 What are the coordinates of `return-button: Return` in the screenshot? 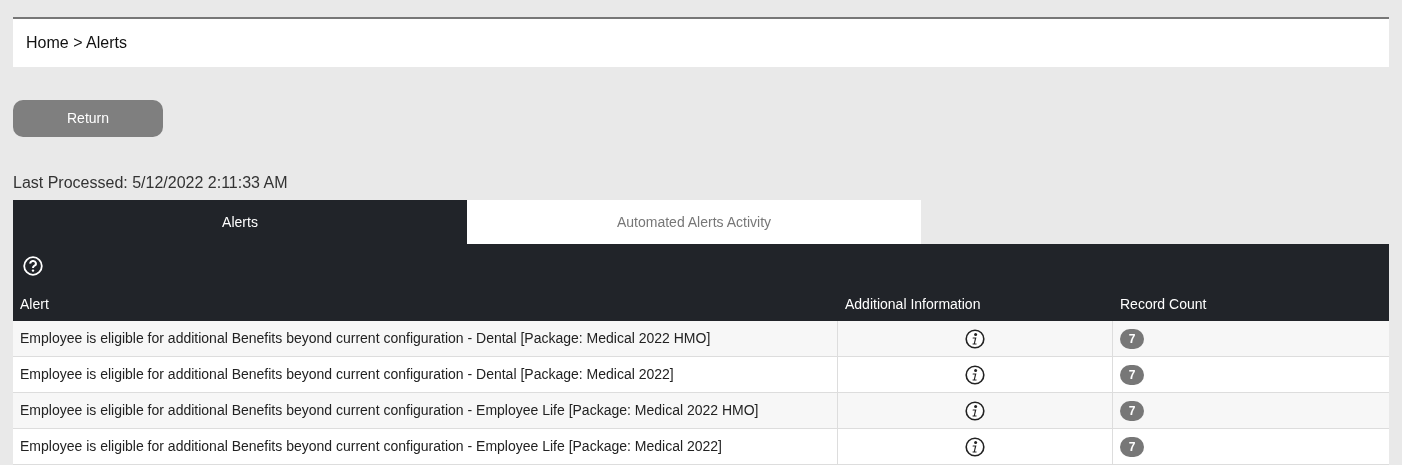 It's located at (88, 118).